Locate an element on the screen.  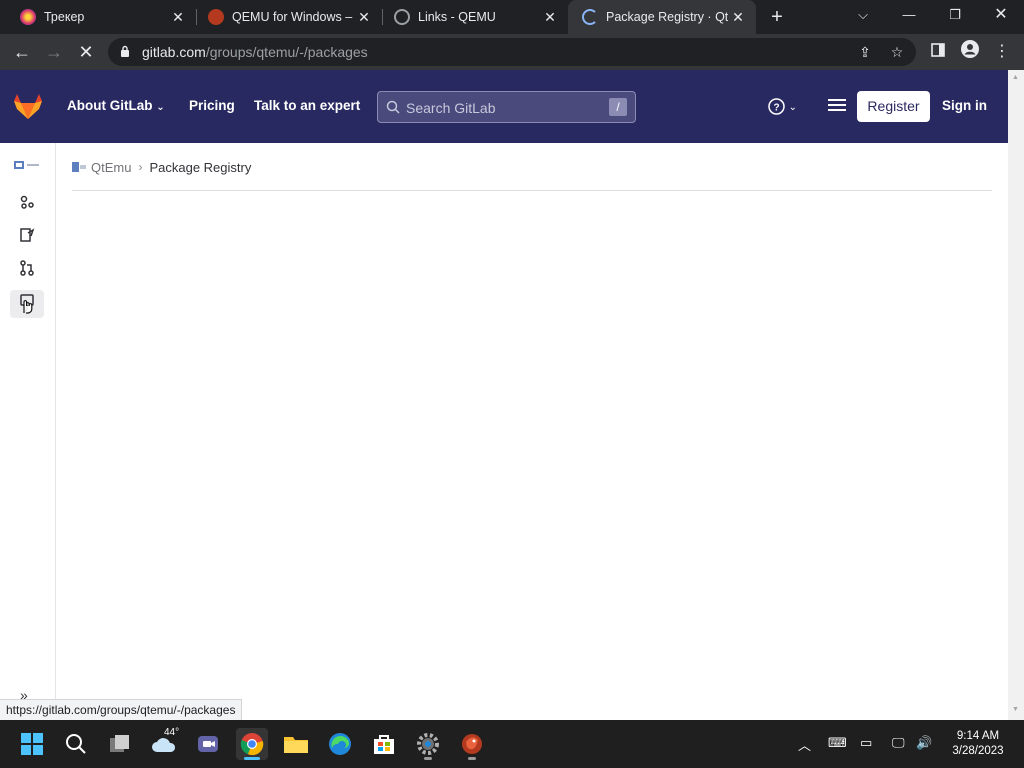
help-icon: ? is located at coordinates (776, 106).